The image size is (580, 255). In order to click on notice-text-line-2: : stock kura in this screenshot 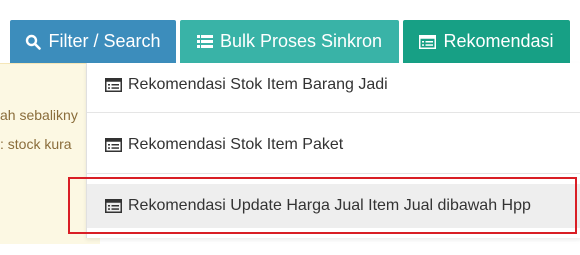, I will do `click(36, 144)`.